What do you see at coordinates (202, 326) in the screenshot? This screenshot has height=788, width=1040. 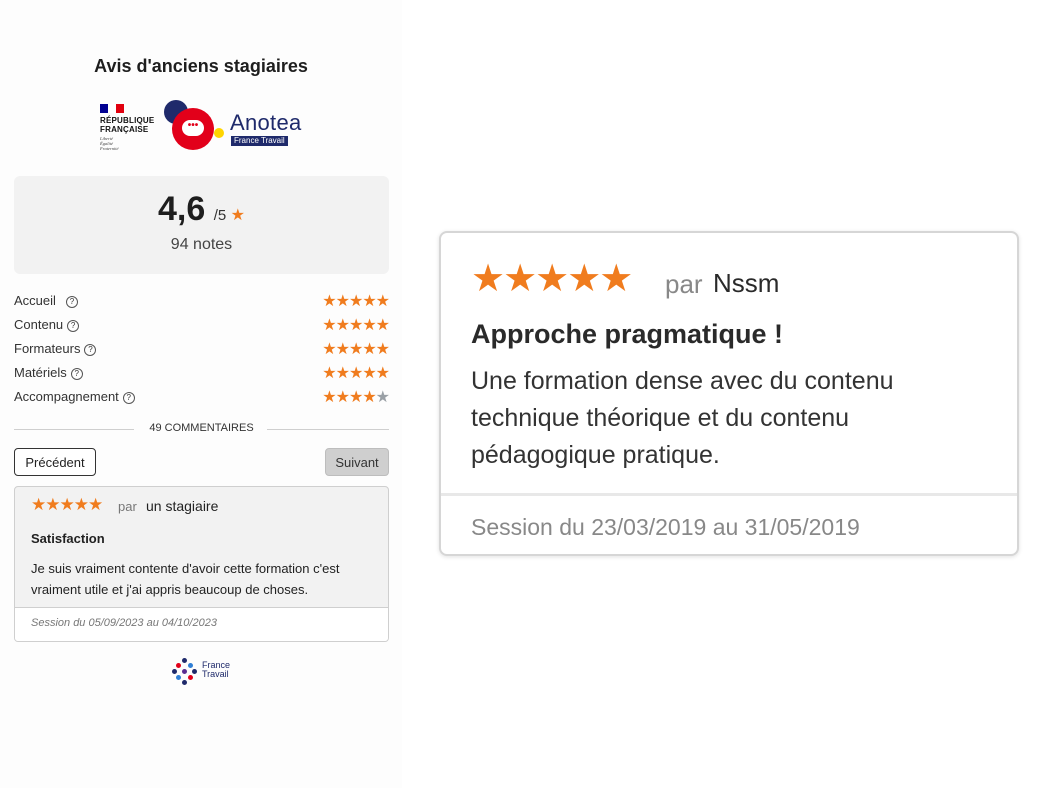 I see `criterion-row-contenu: Contenu? ★★★★★` at bounding box center [202, 326].